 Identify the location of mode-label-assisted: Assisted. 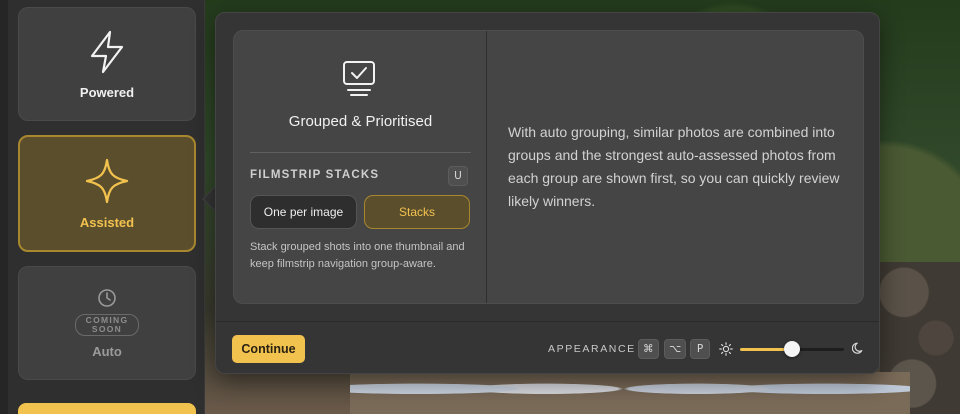
(107, 222).